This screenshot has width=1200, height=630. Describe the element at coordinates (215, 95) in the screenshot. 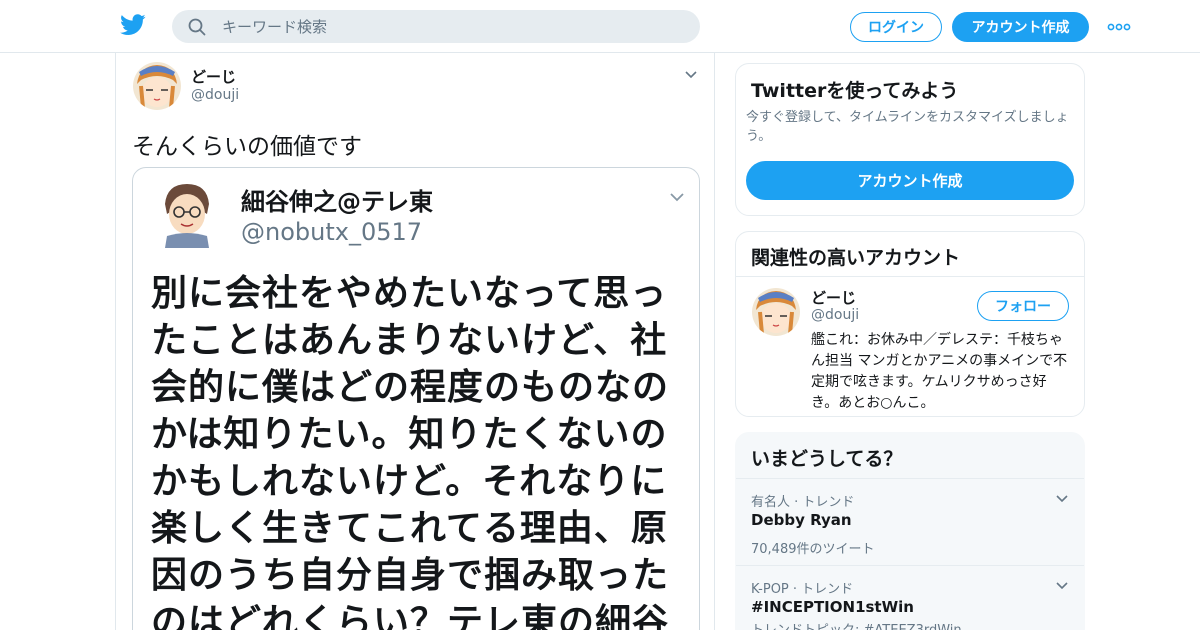

I see `tweet-author-handle: @douji` at that location.